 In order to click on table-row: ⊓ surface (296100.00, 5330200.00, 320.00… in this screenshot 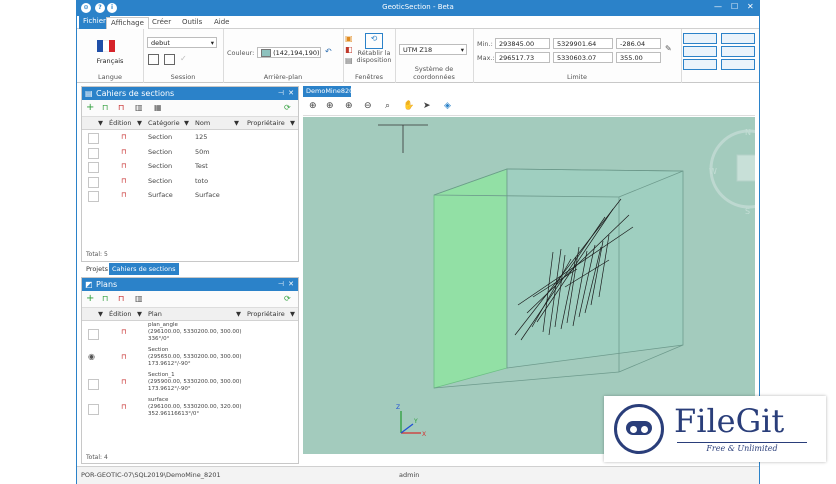, I will do `click(190, 408)`.